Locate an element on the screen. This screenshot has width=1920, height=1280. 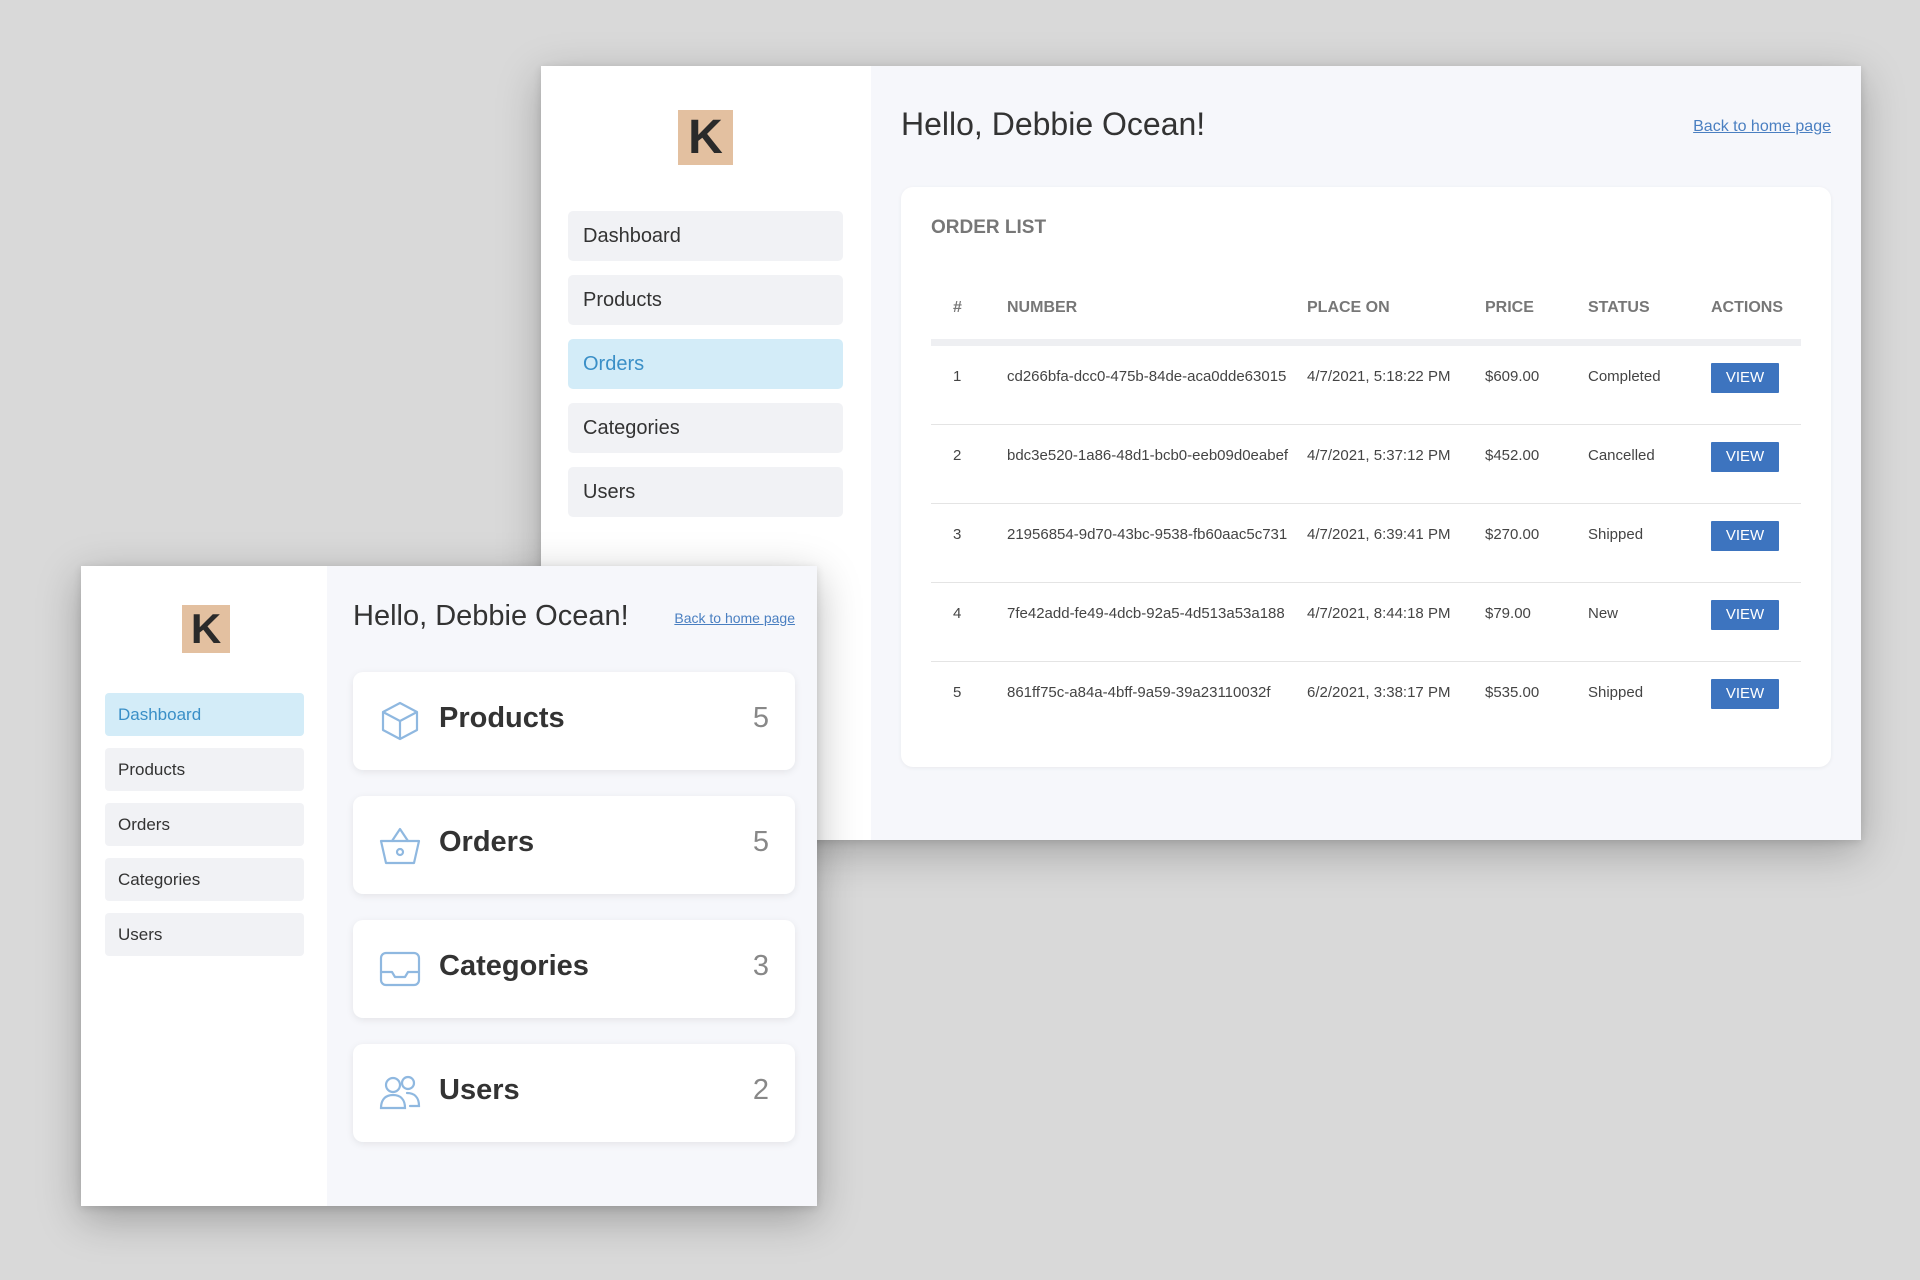
order-number: bdc3e520-1a86-48d1-bcb0-eeb09d0eabef is located at coordinates (1157, 464).